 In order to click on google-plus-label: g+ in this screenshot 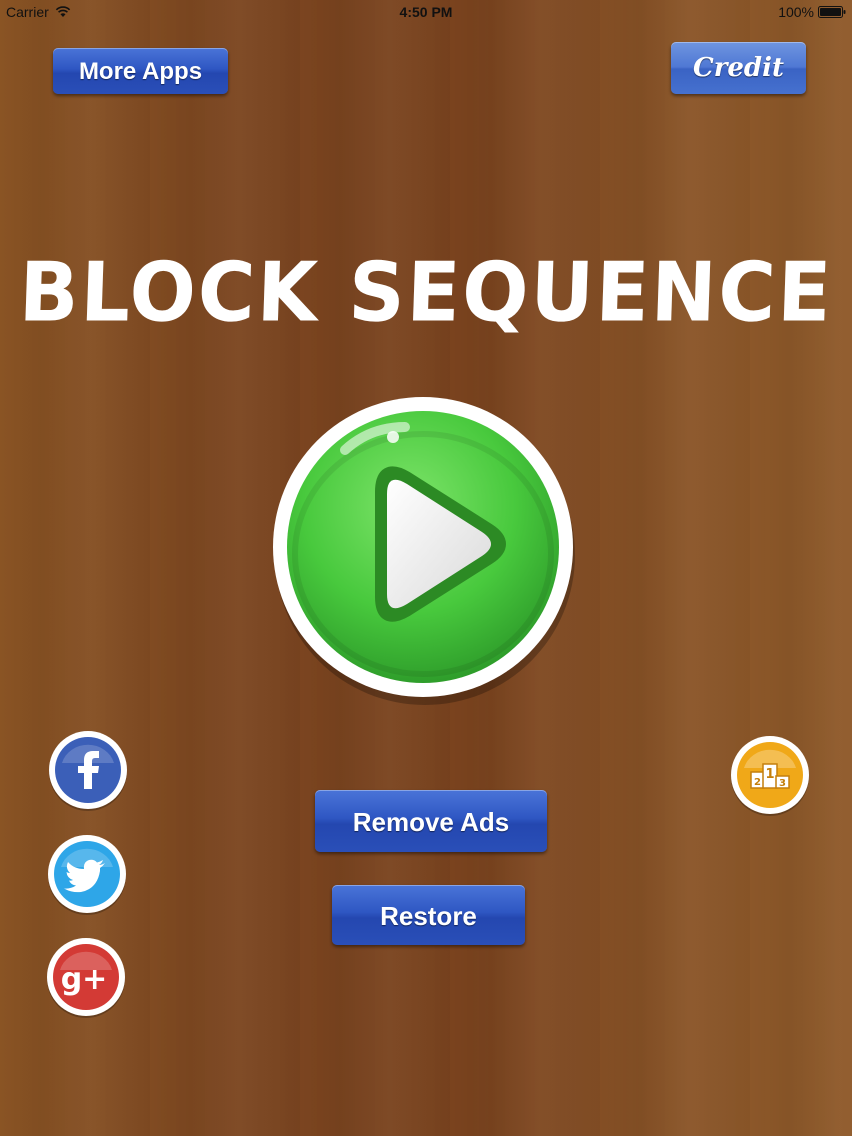, I will do `click(84, 979)`.